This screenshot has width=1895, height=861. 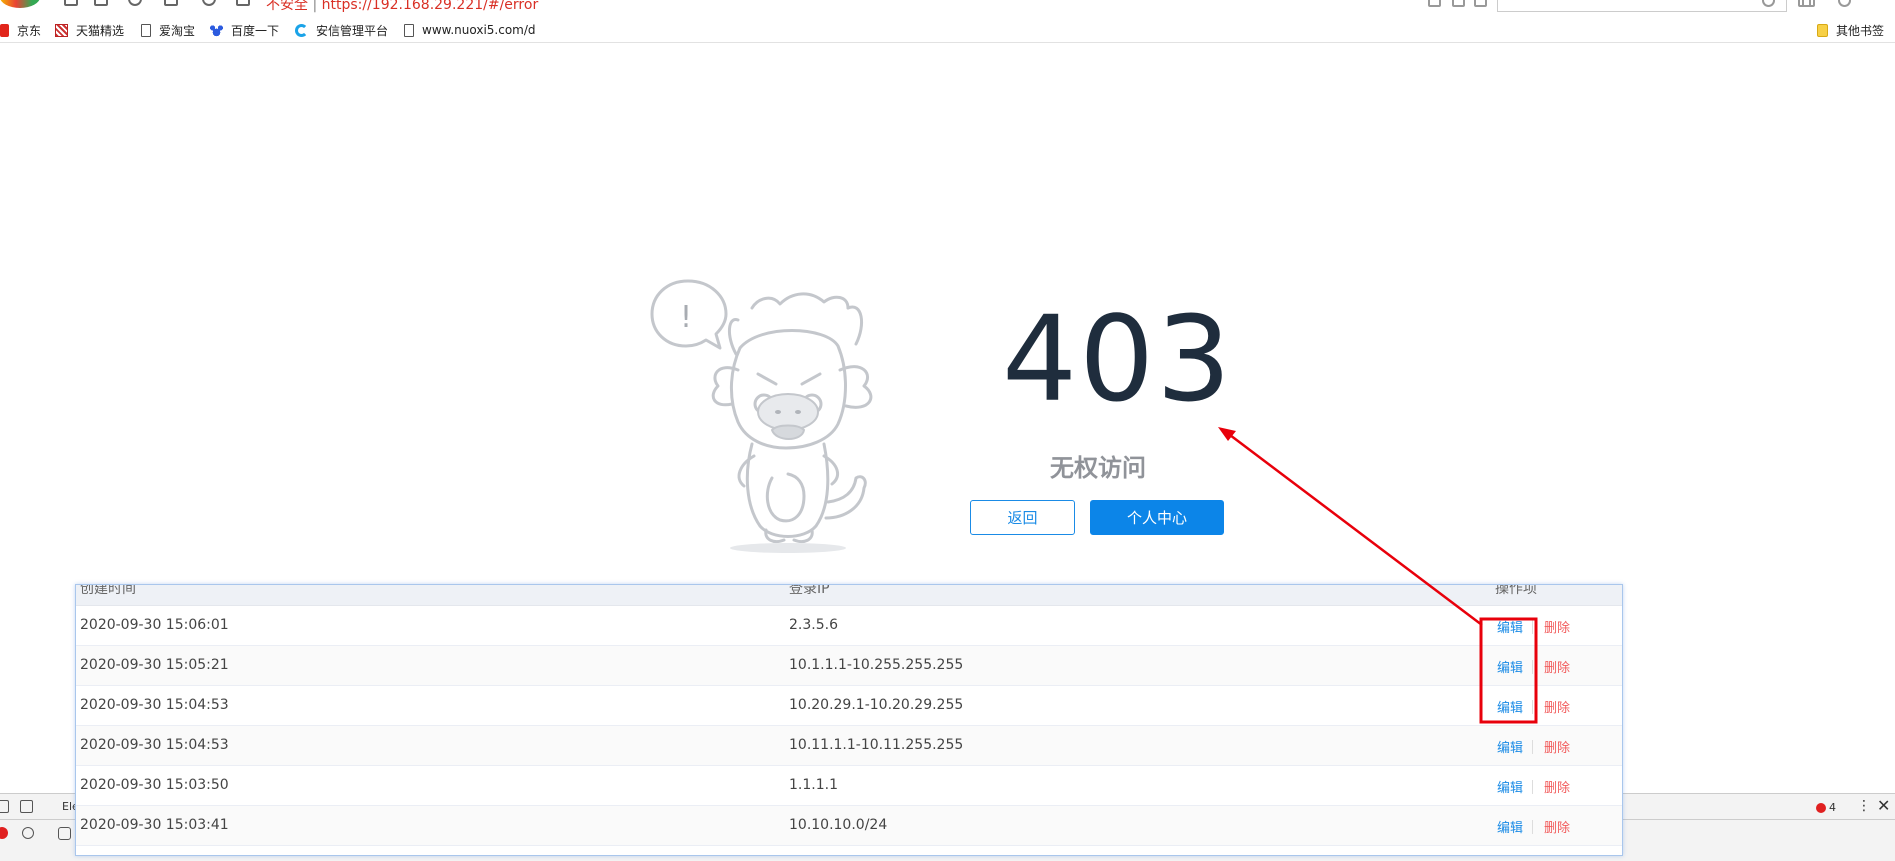 I want to click on back-icon, so click(x=71, y=3).